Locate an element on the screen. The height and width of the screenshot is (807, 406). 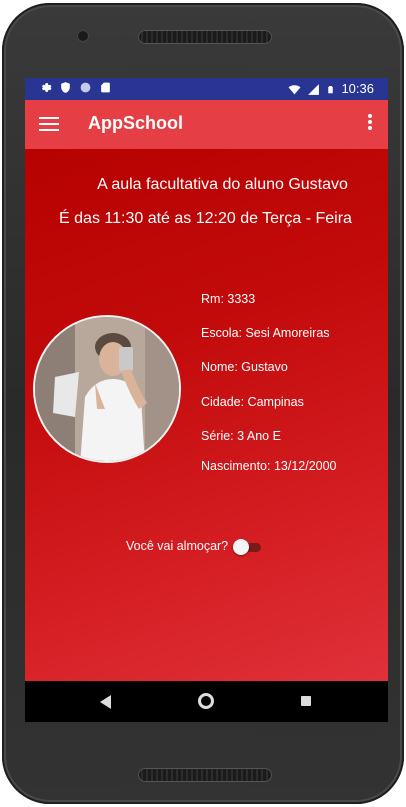
app-title: AppSchool is located at coordinates (135, 123).